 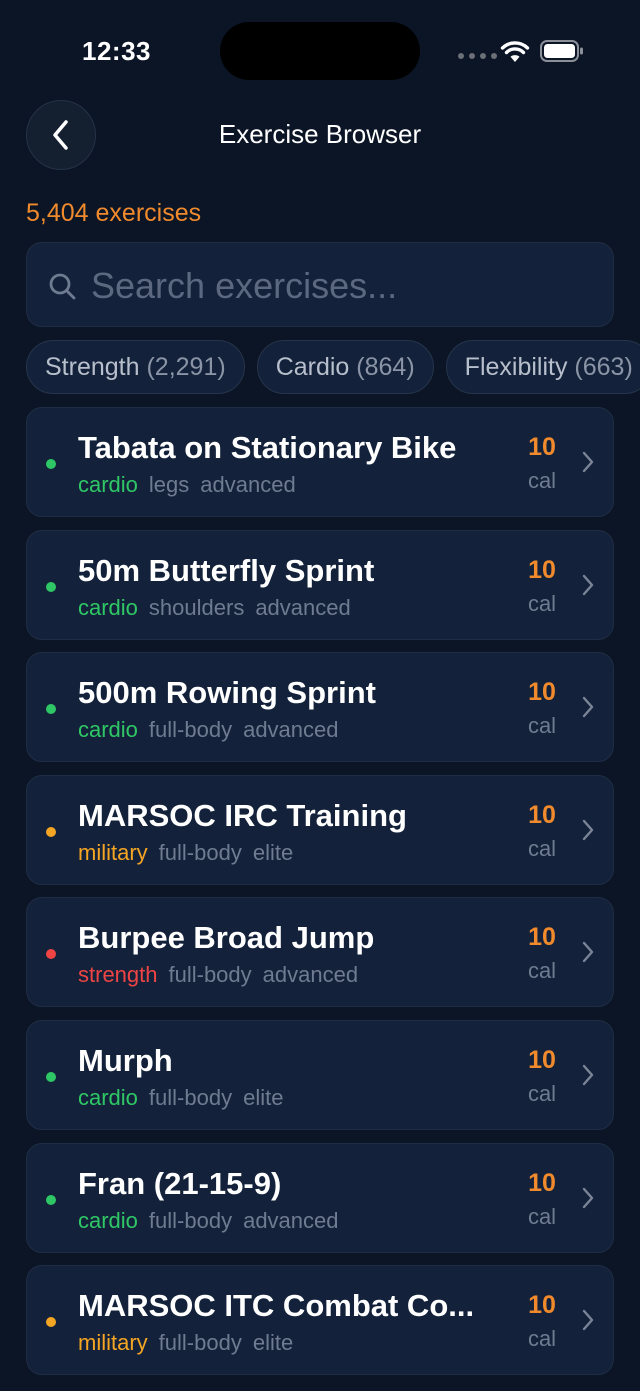 I want to click on exercise-tags: cardio shoulders advanced, so click(x=220, y=608).